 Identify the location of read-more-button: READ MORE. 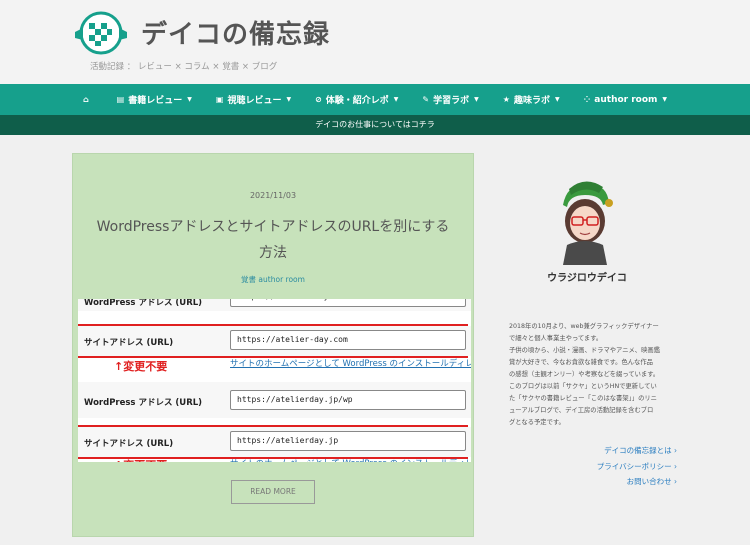
(273, 492).